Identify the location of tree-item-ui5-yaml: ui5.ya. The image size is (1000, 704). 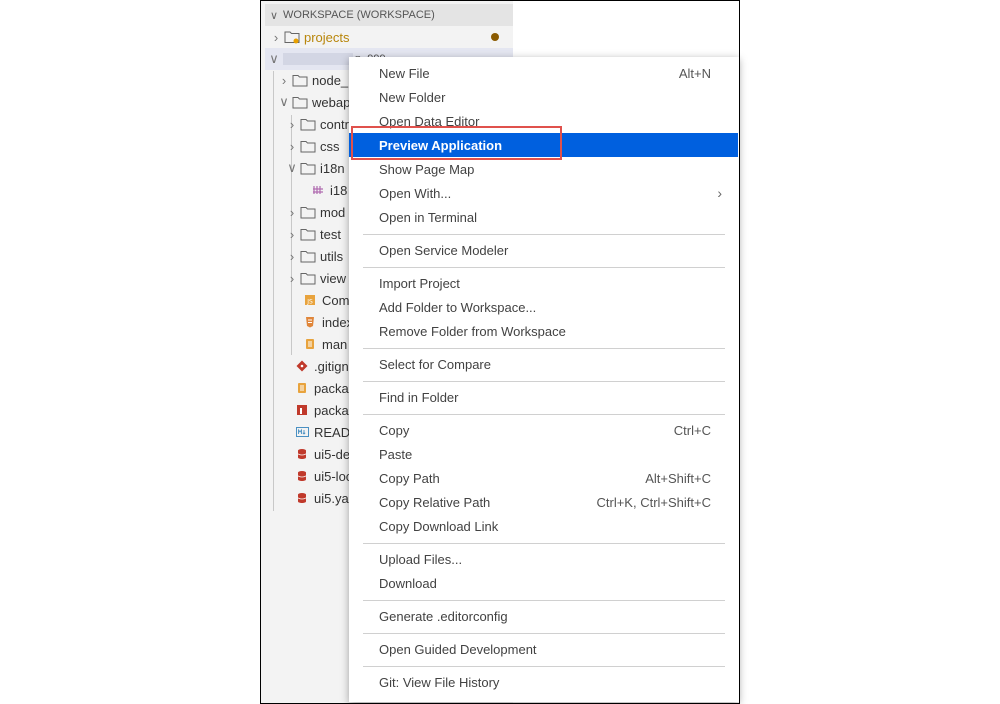
(321, 498).